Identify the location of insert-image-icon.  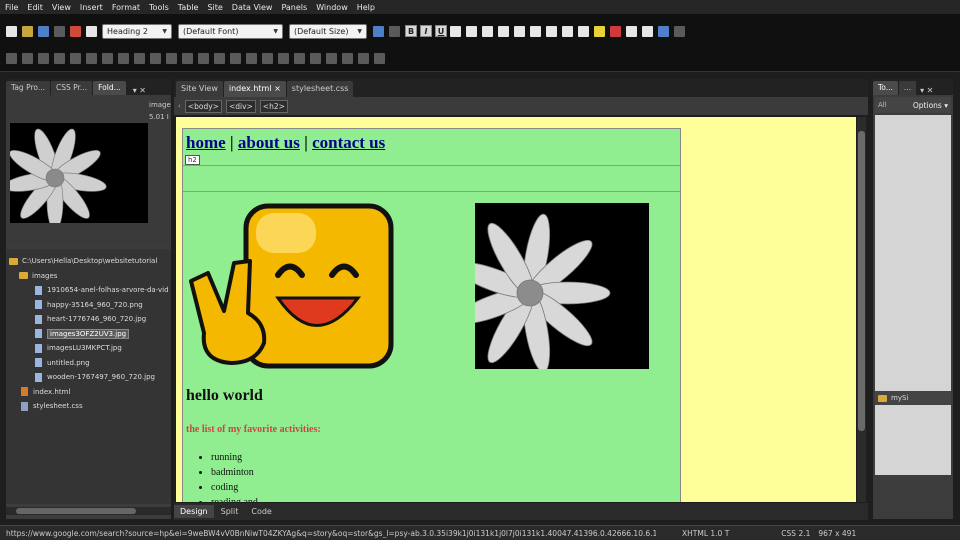
(663, 31).